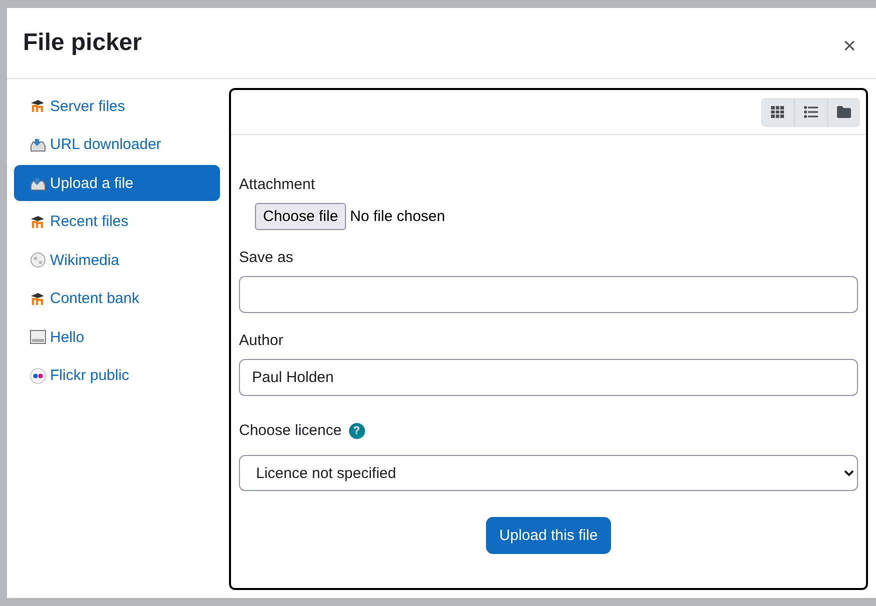 Image resolution: width=876 pixels, height=606 pixels. I want to click on help-icon: ?, so click(356, 430).